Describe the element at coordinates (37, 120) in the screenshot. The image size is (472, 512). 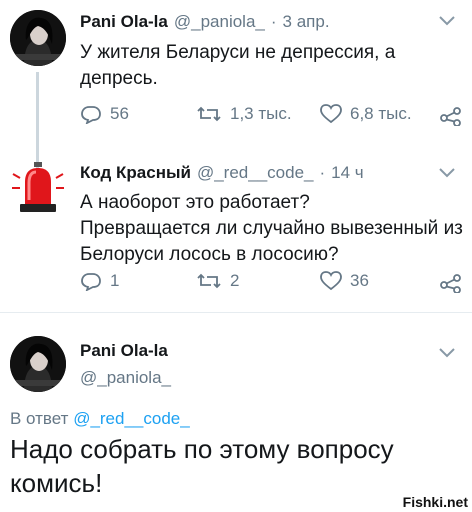
I see `thread-line` at that location.